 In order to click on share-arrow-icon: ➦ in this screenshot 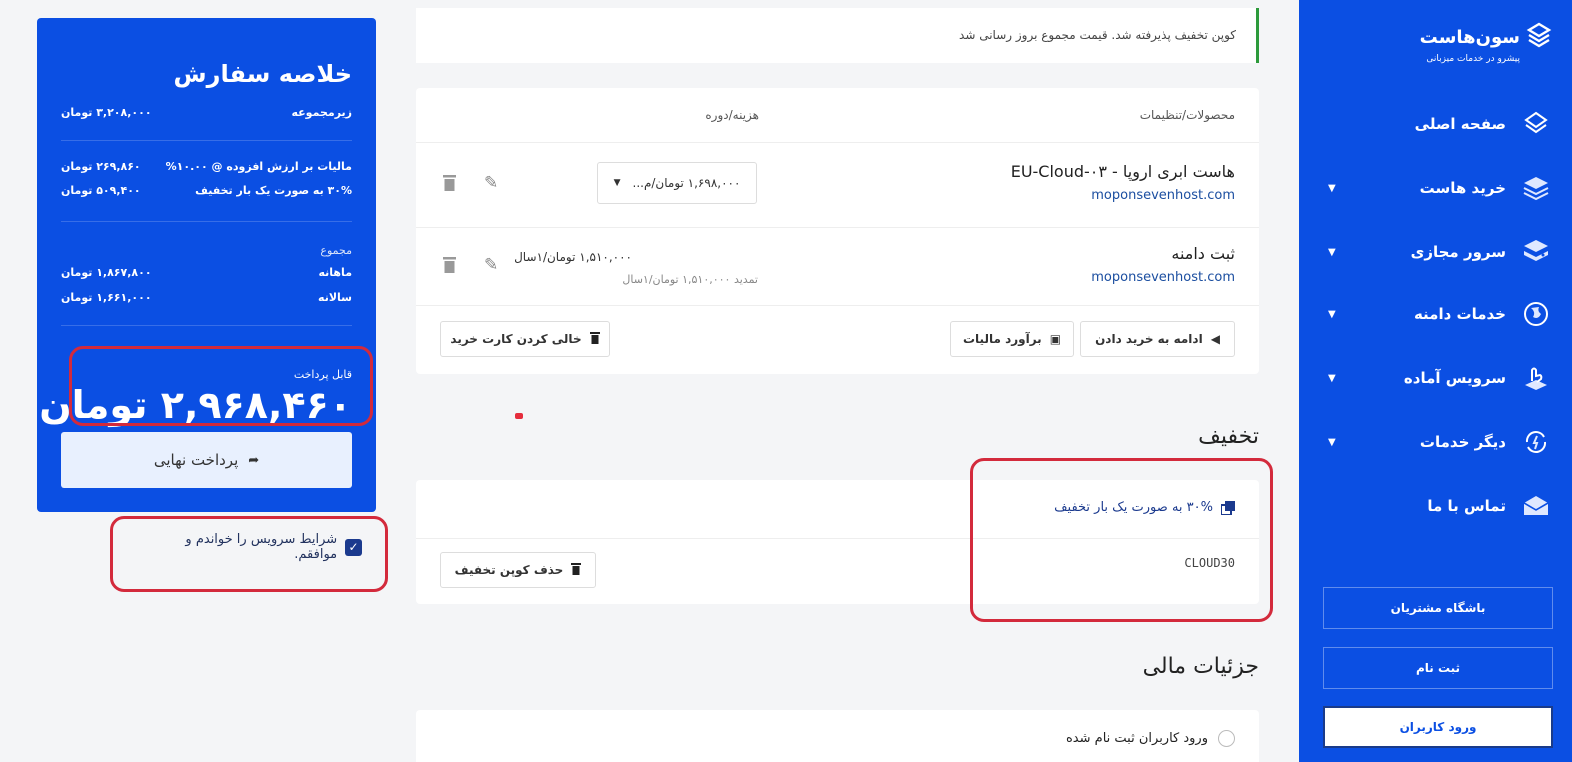, I will do `click(254, 460)`.